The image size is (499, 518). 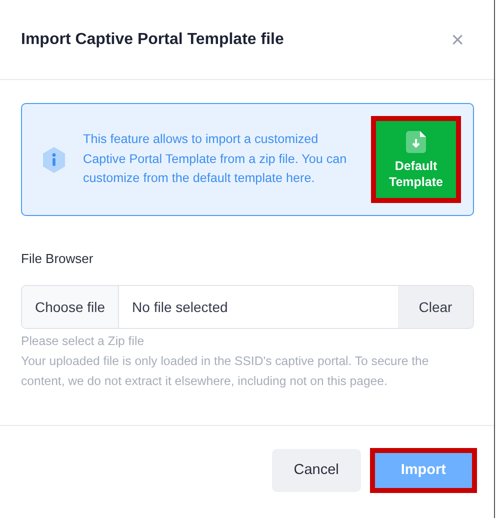 I want to click on hint-text: Please select a Zip file, so click(x=83, y=341).